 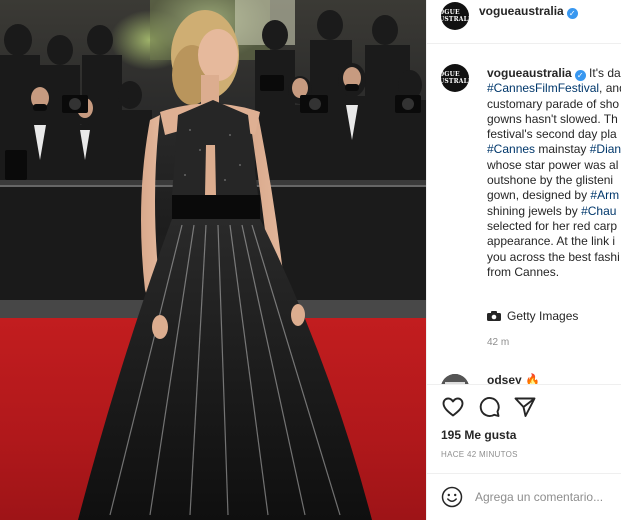 I want to click on caption-author-avatar: VOGUE AUSTRALIA, so click(x=455, y=78).